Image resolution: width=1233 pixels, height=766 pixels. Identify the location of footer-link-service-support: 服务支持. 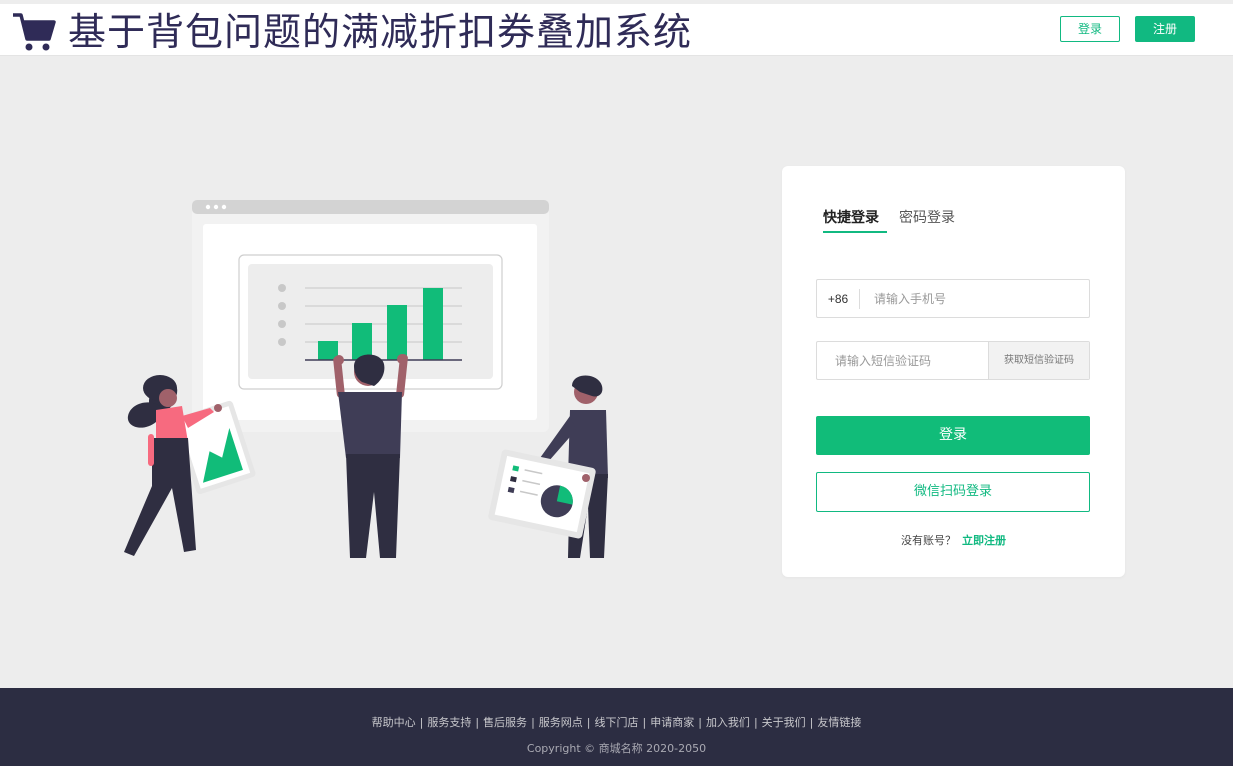
(449, 722).